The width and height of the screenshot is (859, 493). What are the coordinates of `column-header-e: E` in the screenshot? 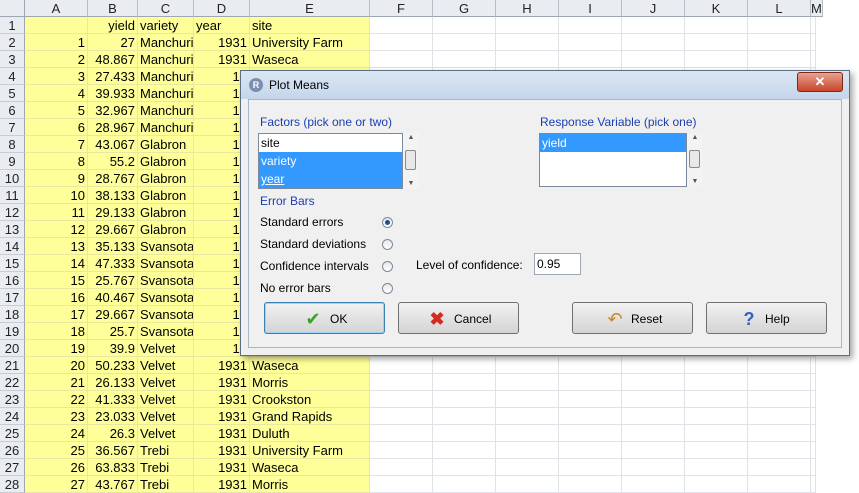 It's located at (310, 8).